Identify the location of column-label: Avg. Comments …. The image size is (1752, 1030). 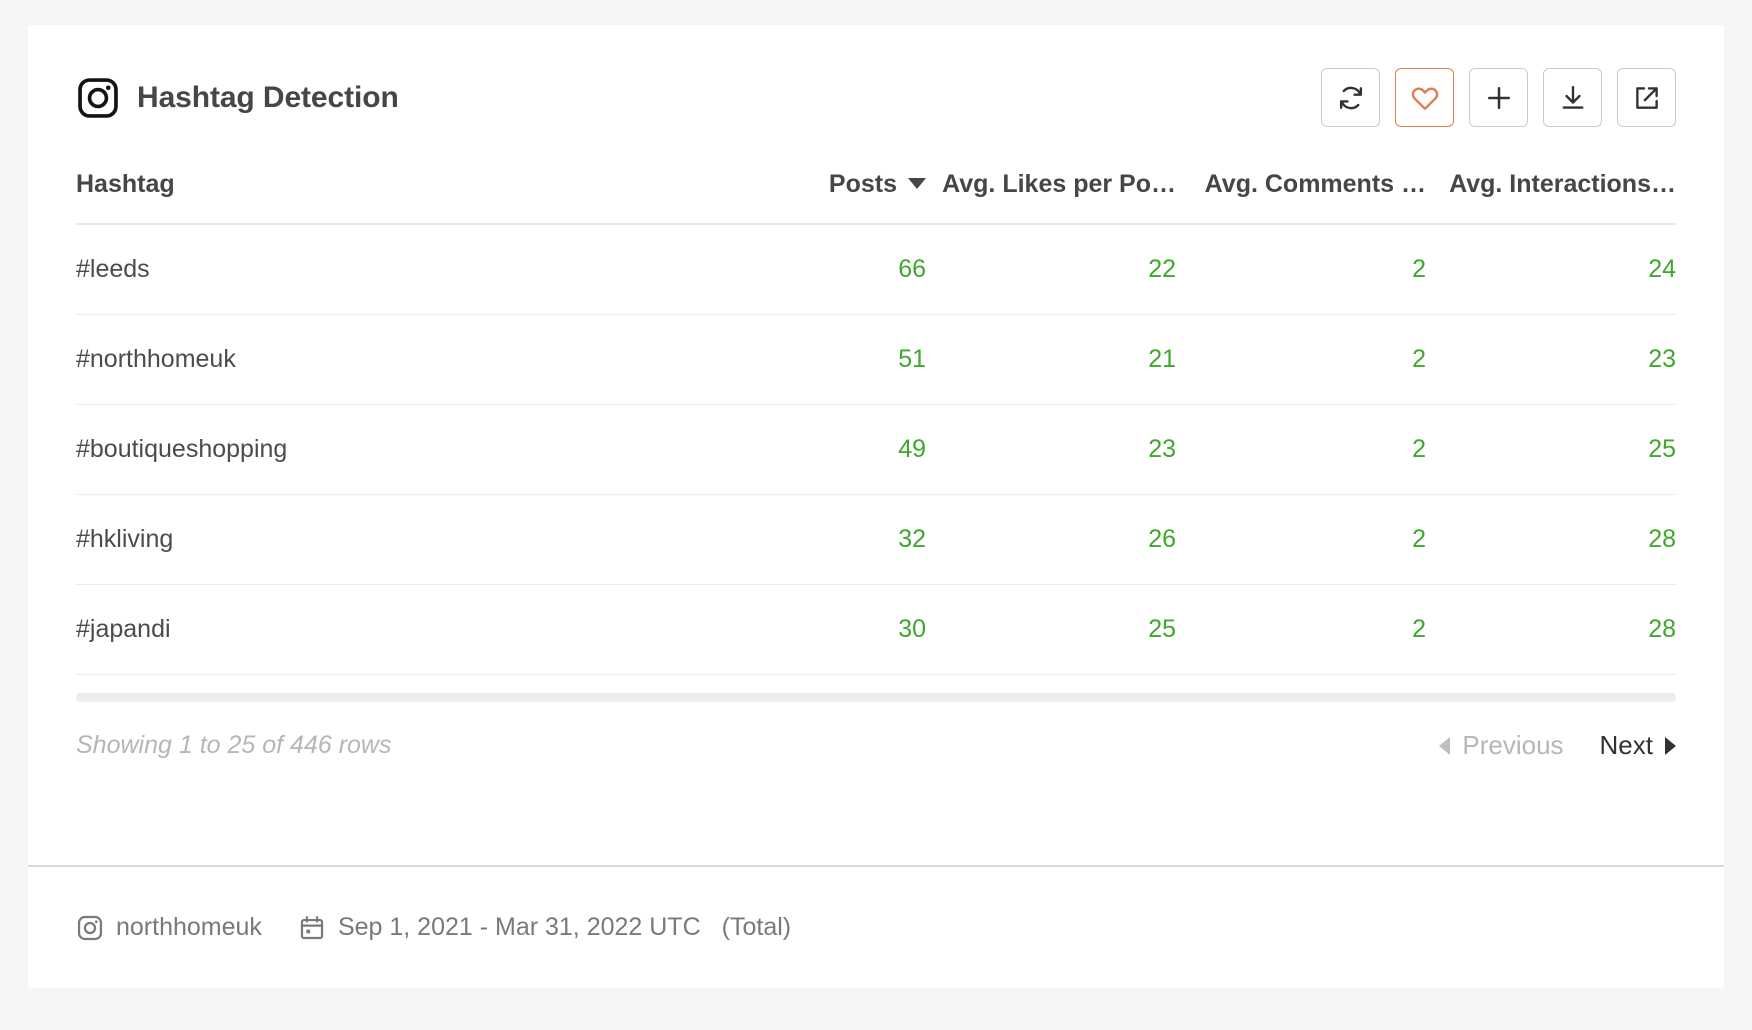
(1315, 184).